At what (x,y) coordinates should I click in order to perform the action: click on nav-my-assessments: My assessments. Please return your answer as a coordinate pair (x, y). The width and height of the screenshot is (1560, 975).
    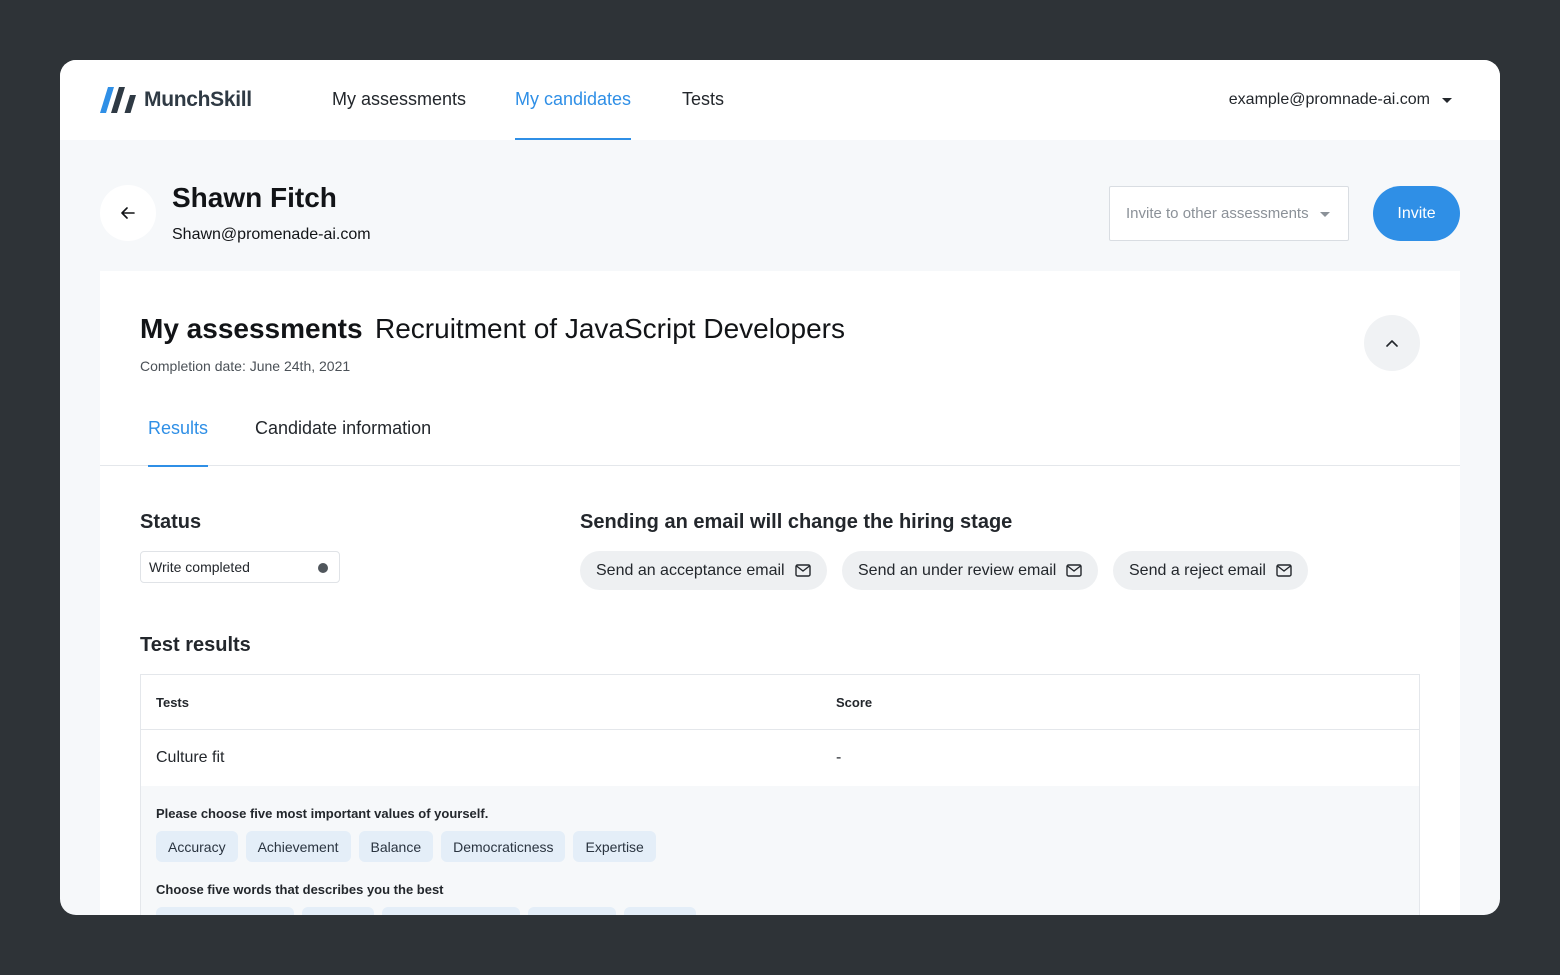
    Looking at the image, I should click on (399, 100).